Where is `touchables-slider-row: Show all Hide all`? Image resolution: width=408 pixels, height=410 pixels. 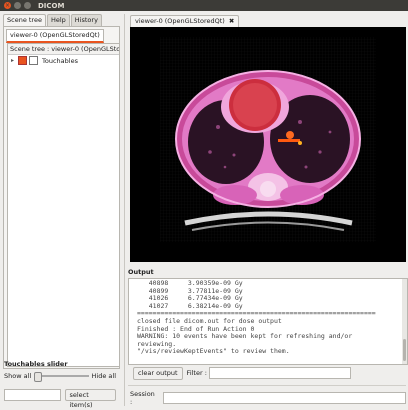
touchables-slider-row: Show all Hide all is located at coordinates (60, 376).